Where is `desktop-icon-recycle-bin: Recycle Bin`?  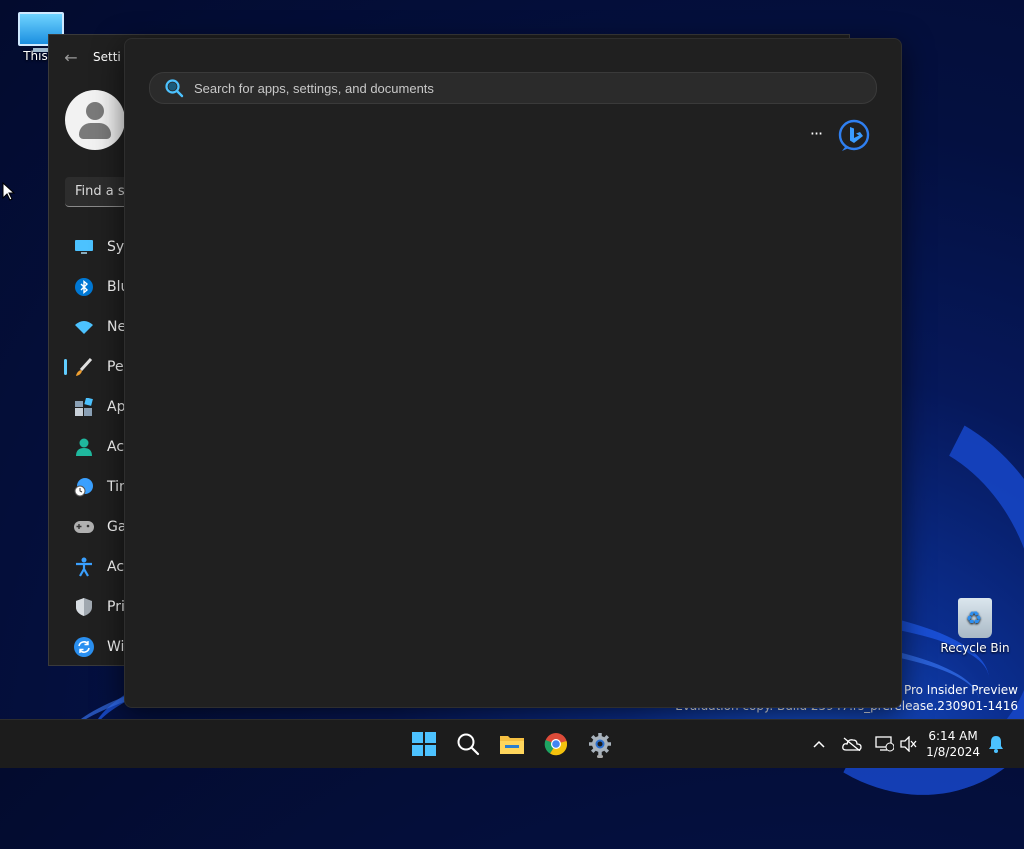 desktop-icon-recycle-bin: Recycle Bin is located at coordinates (975, 626).